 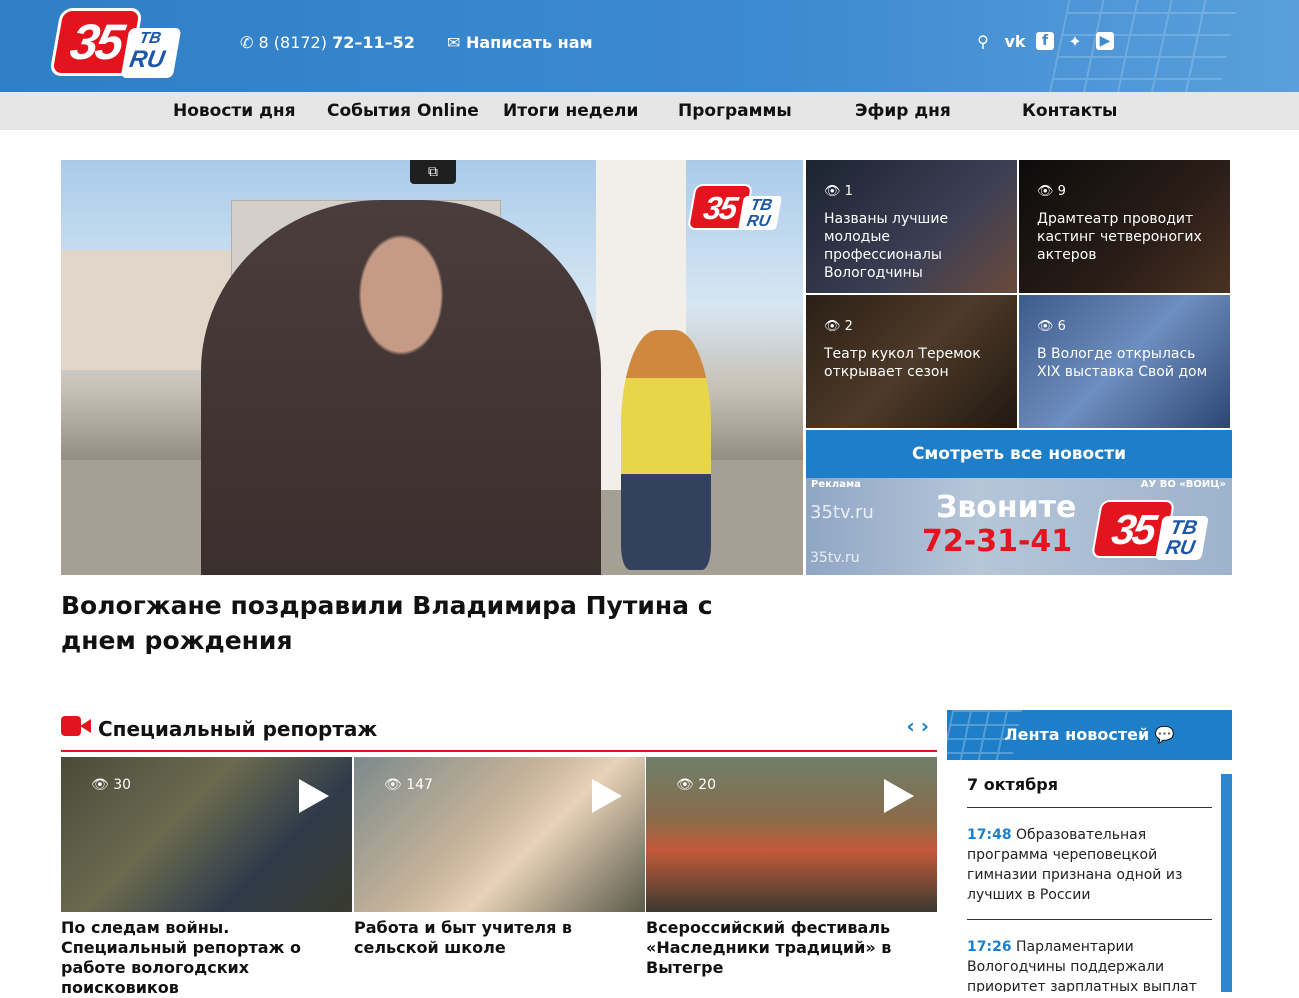 I want to click on nav-item-news-of-day: Новости дня, so click(x=234, y=111).